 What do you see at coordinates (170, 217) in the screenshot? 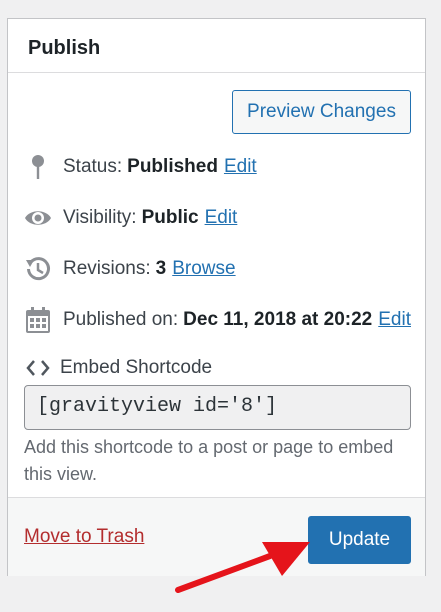
I see `visibility-value: Public` at bounding box center [170, 217].